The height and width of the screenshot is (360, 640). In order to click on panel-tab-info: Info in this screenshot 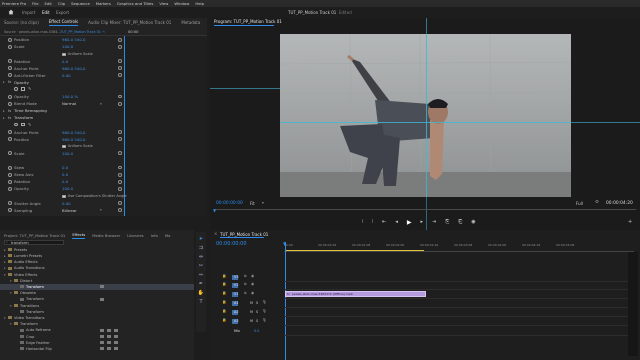, I will do `click(154, 235)`.